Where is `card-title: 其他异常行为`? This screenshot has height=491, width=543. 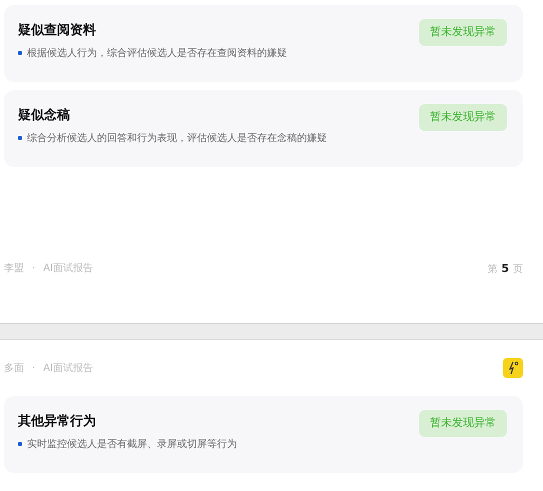
card-title: 其他异常行为 is located at coordinates (57, 422).